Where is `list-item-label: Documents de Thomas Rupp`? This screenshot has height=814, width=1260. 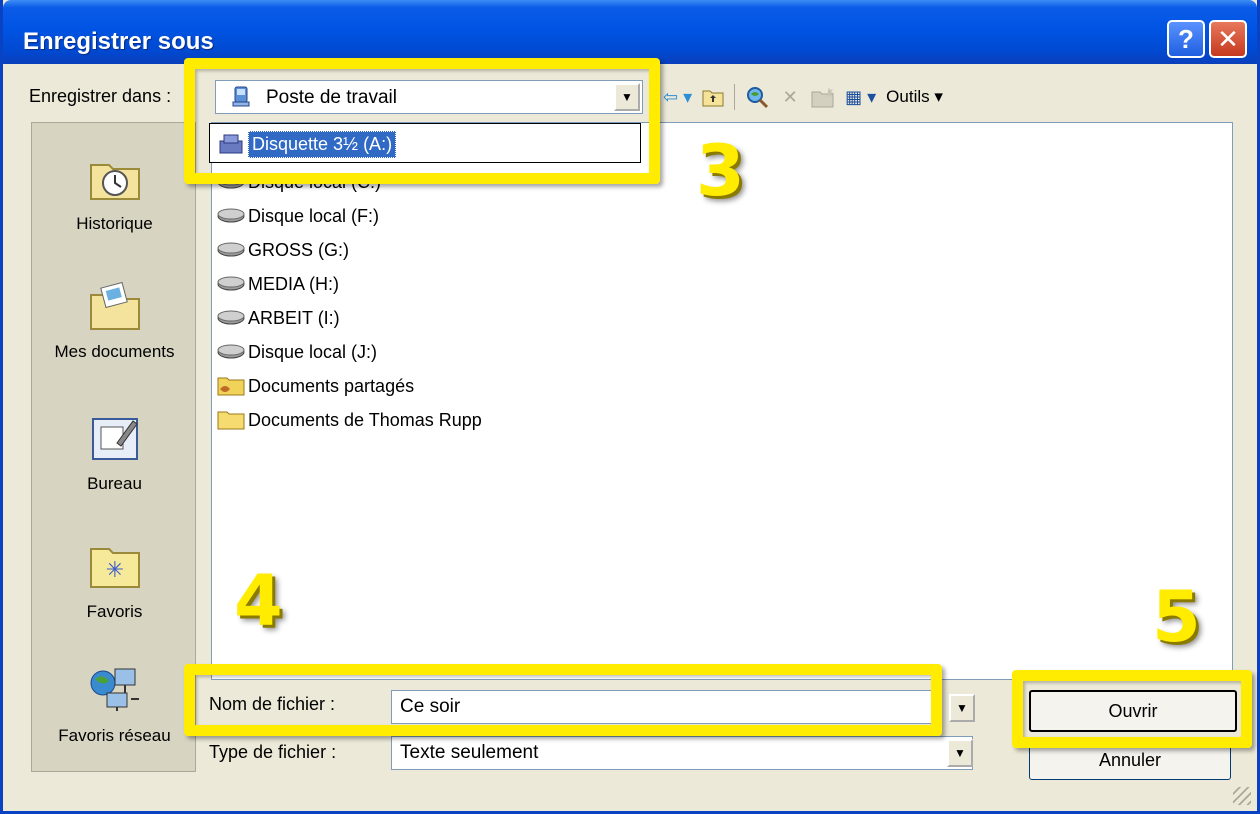 list-item-label: Documents de Thomas Rupp is located at coordinates (365, 419).